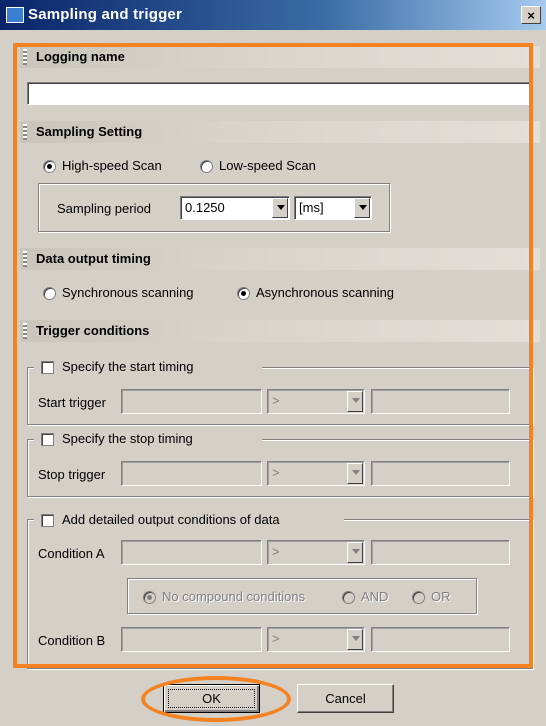  I want to click on detail-conditions-label: Add detailed output conditions of data, so click(171, 519).